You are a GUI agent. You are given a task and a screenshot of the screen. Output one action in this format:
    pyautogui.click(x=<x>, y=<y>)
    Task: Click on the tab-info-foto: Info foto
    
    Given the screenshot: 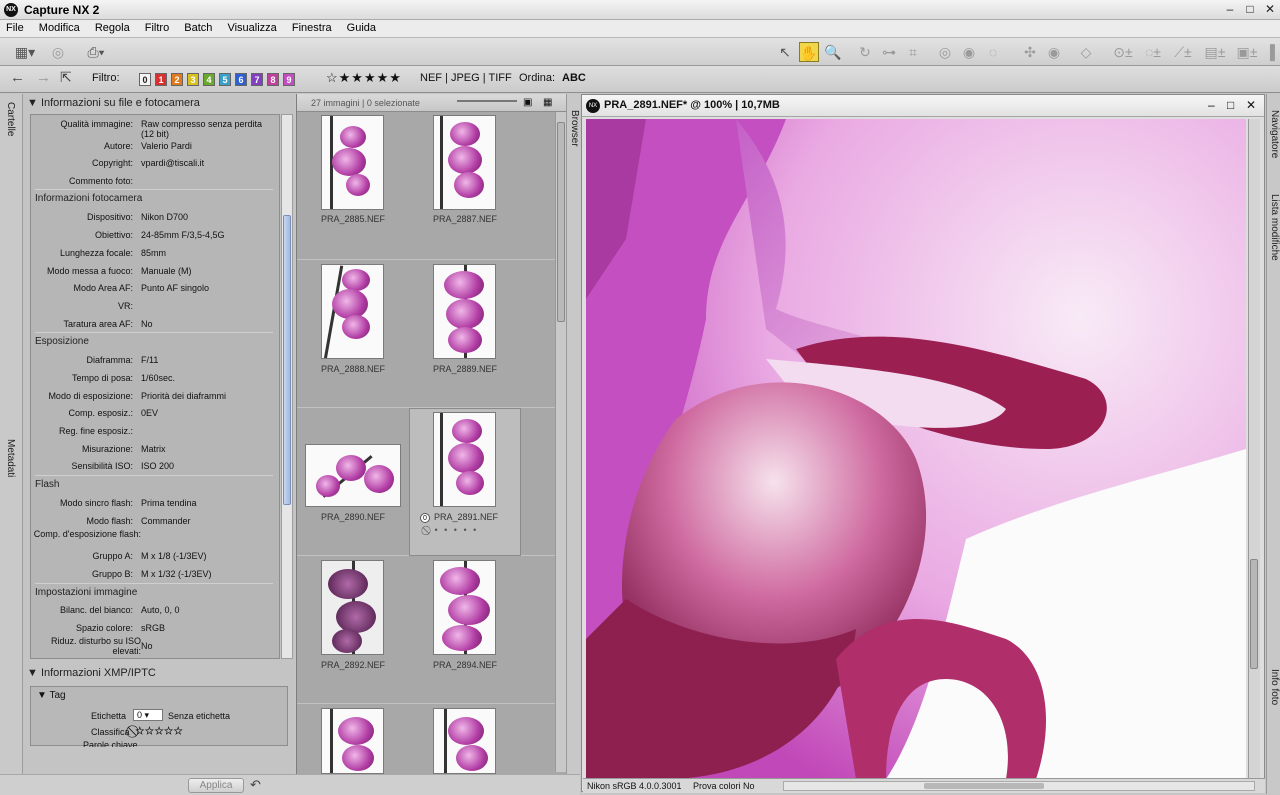 What is the action you would take?
    pyautogui.click(x=1274, y=687)
    